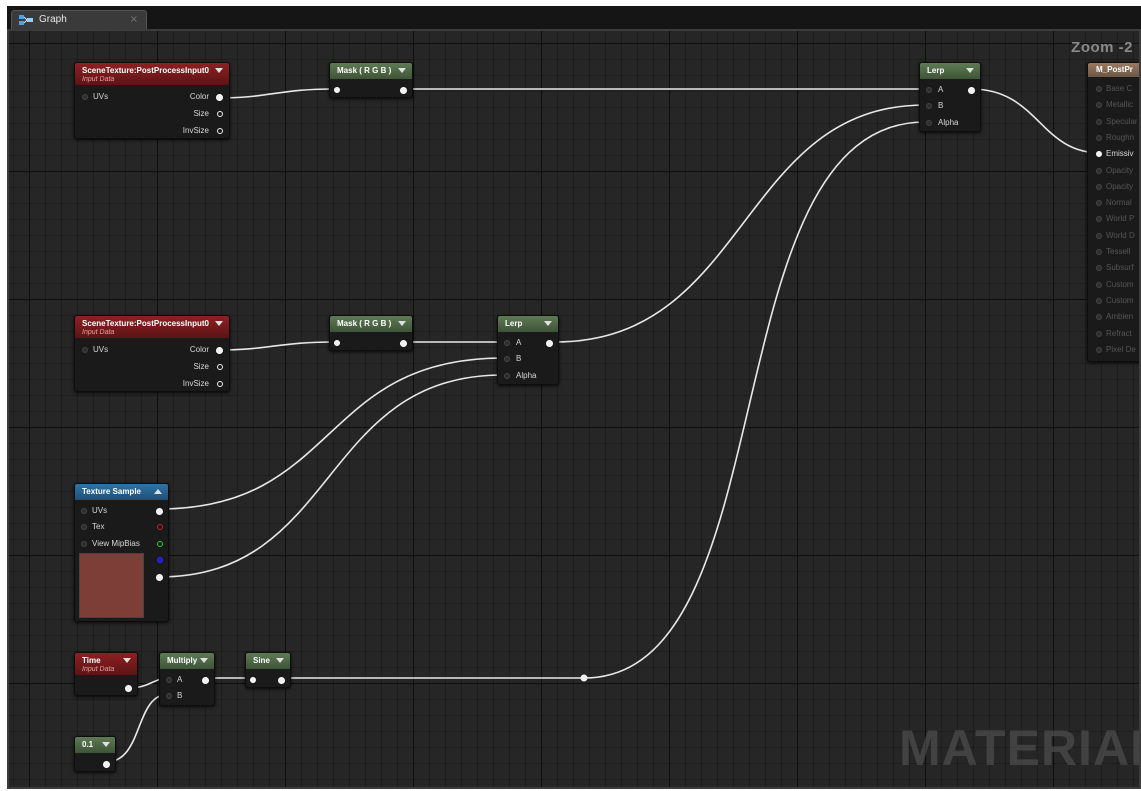 The width and height of the screenshot is (1141, 791). I want to click on close-icon: ×, so click(134, 19).